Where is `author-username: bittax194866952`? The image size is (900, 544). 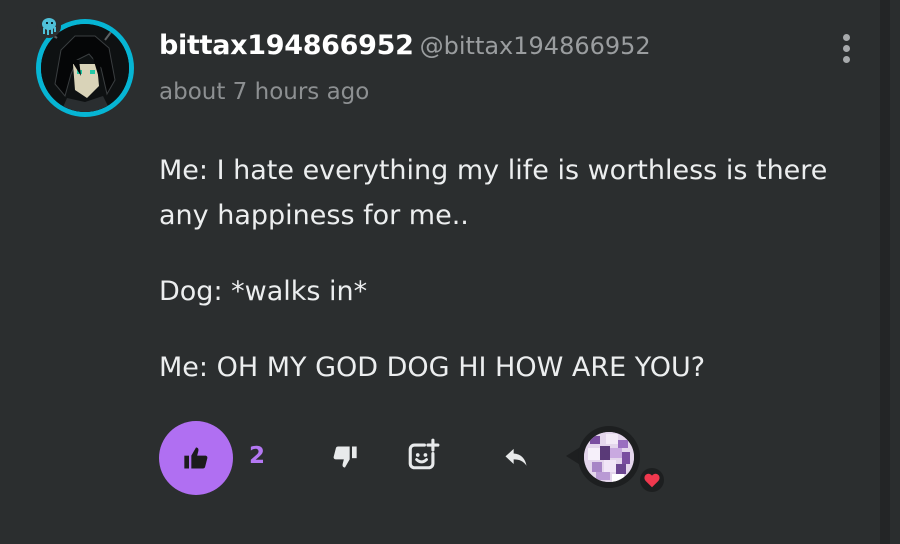 author-username: bittax194866952 is located at coordinates (286, 45).